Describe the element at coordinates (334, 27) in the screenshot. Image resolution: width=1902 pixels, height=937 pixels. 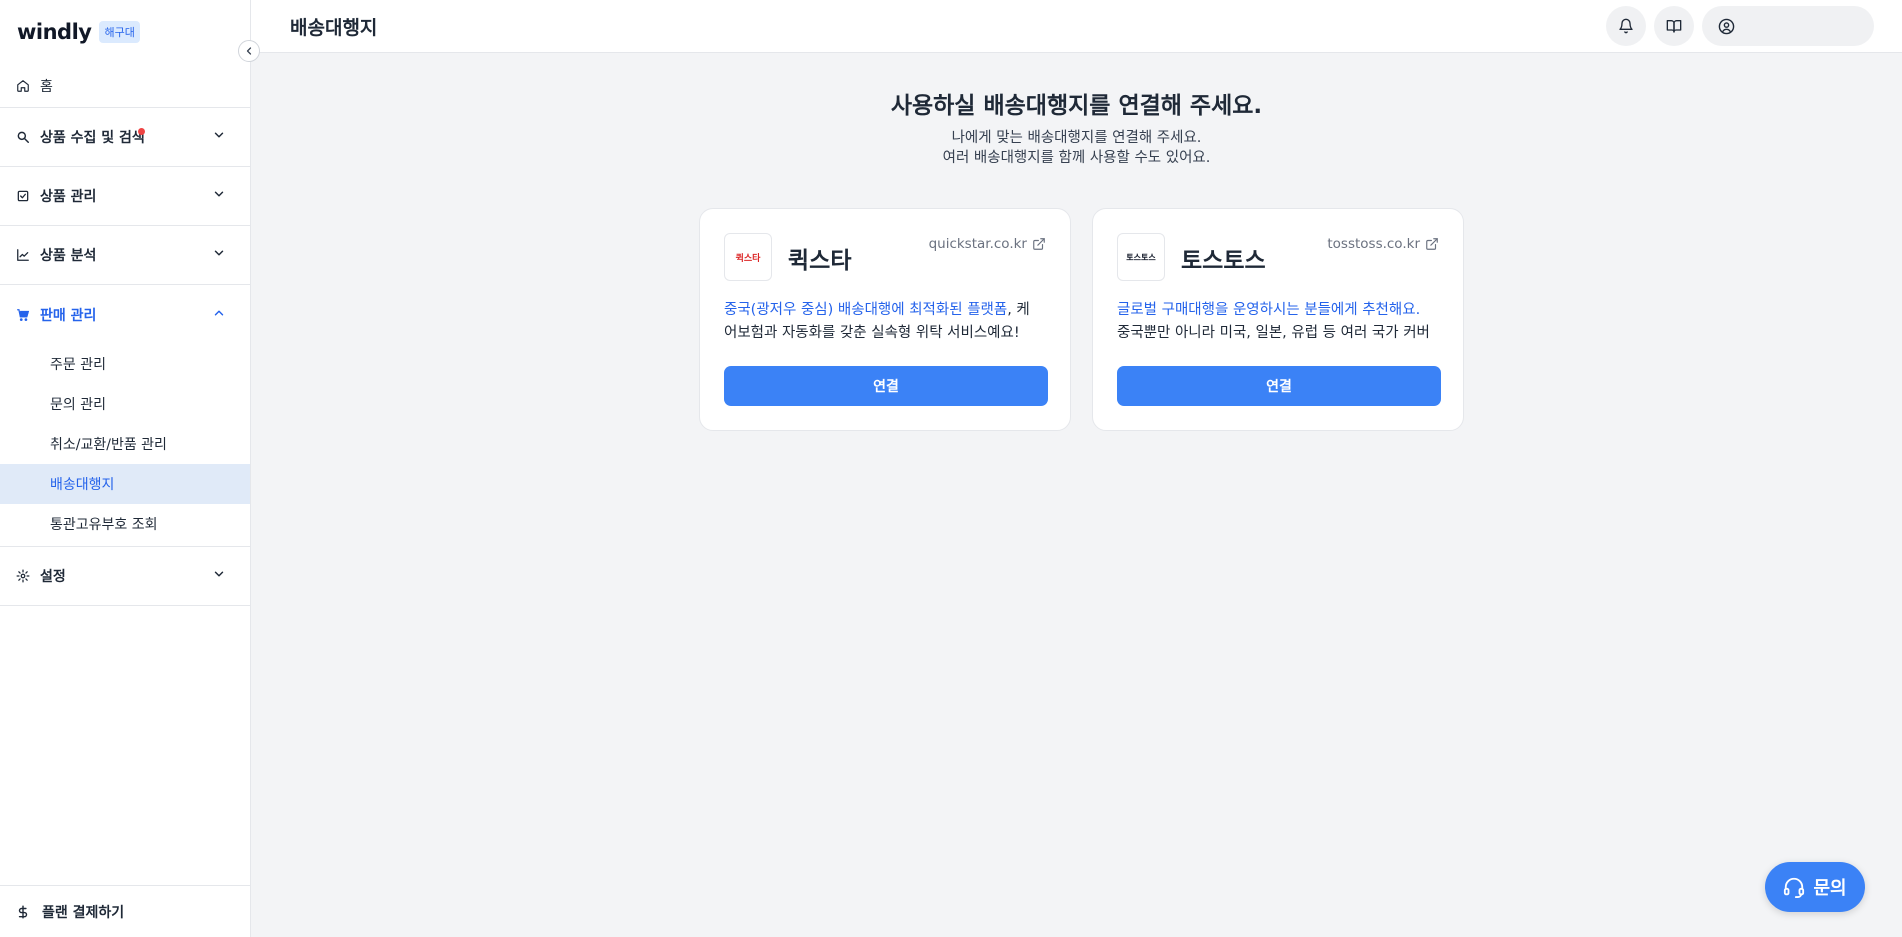
I see `page-title: 배송대행지` at that location.